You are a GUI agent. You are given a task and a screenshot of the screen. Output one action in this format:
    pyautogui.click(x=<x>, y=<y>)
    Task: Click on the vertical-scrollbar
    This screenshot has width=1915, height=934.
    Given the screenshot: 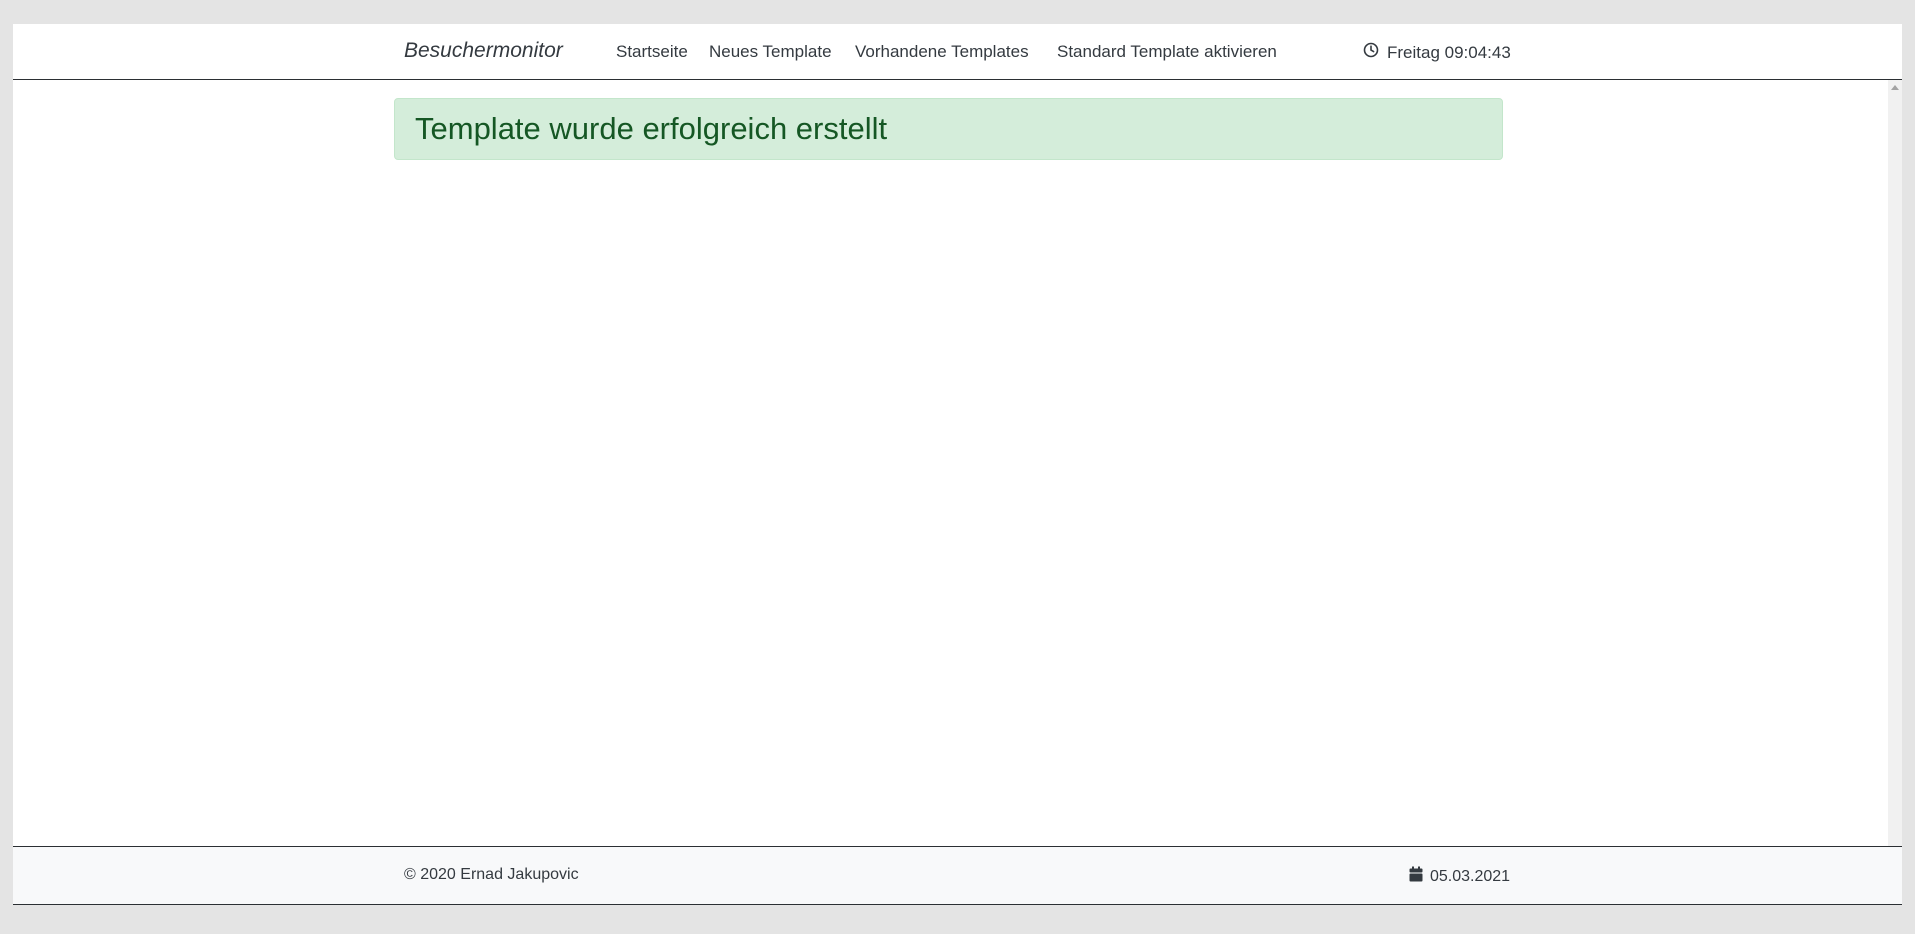 What is the action you would take?
    pyautogui.click(x=1895, y=463)
    